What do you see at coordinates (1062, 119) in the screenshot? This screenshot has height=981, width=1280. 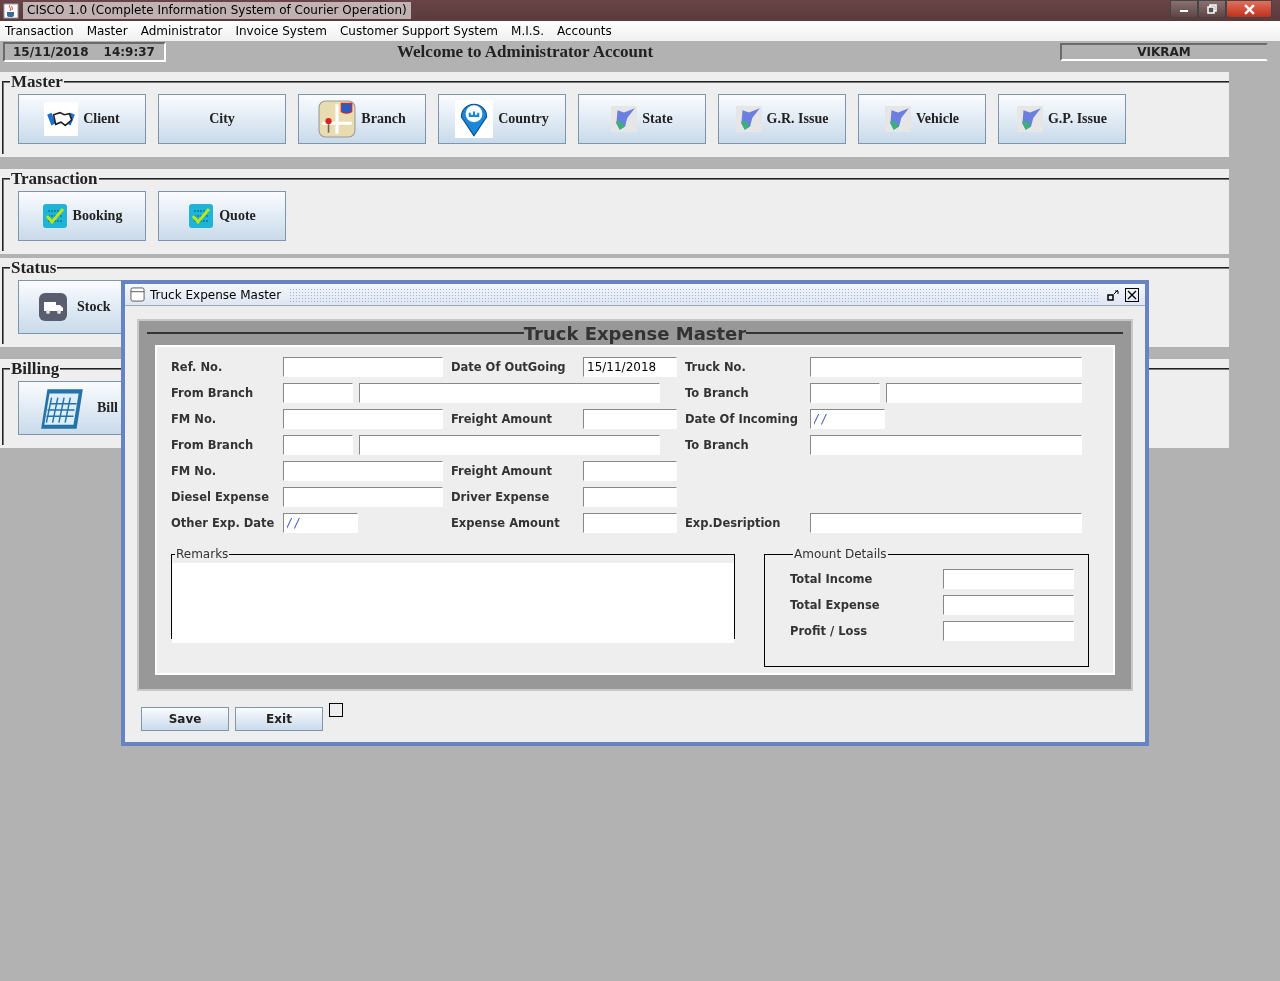 I see `module-button: G.P. Issue` at bounding box center [1062, 119].